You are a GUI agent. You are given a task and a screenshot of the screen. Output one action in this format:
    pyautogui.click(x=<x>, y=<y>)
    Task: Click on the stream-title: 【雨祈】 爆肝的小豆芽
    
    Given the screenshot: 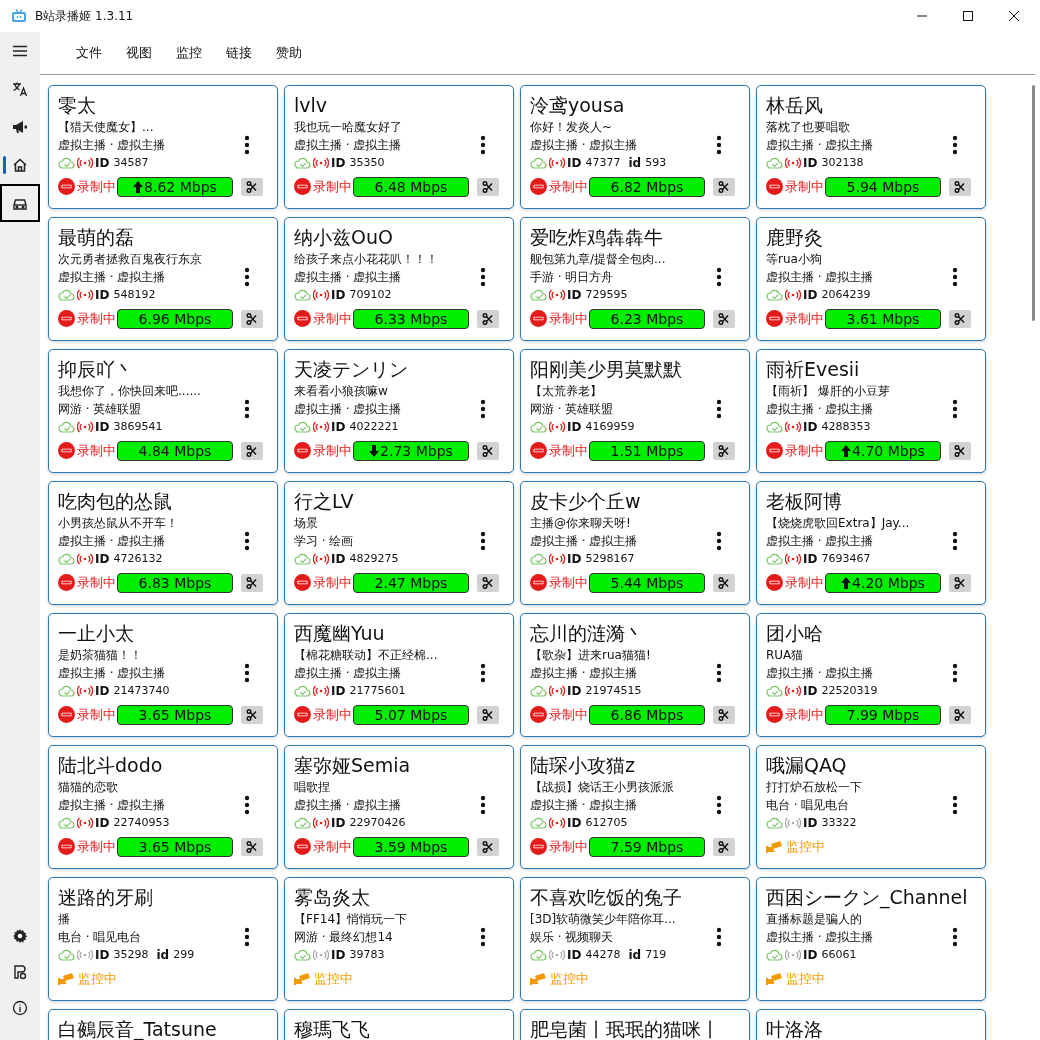 What is the action you would take?
    pyautogui.click(x=828, y=391)
    